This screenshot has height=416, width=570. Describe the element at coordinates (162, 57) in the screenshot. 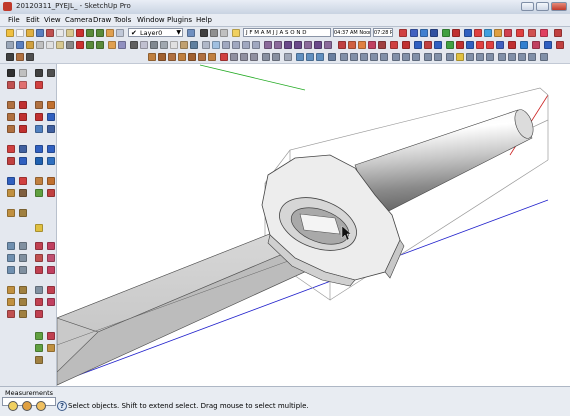

I see `sandbox-from-scratch-icon` at that location.